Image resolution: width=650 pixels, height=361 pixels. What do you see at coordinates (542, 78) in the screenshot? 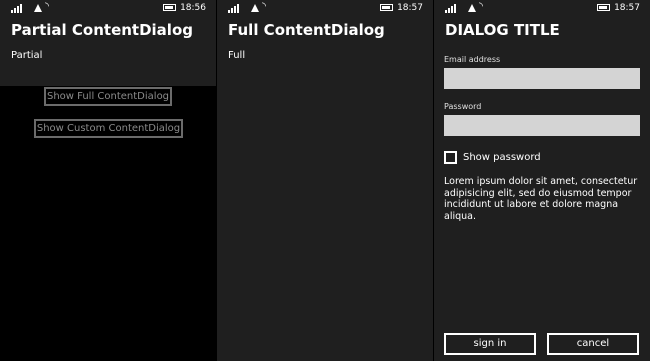
I see `email-field` at bounding box center [542, 78].